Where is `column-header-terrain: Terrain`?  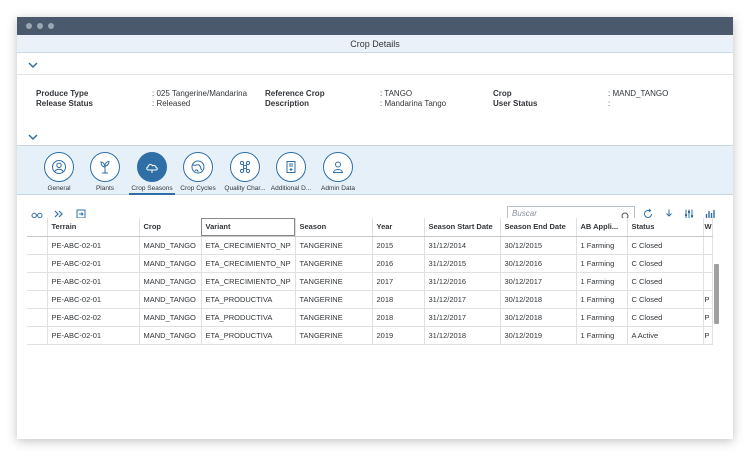 column-header-terrain: Terrain is located at coordinates (93, 227).